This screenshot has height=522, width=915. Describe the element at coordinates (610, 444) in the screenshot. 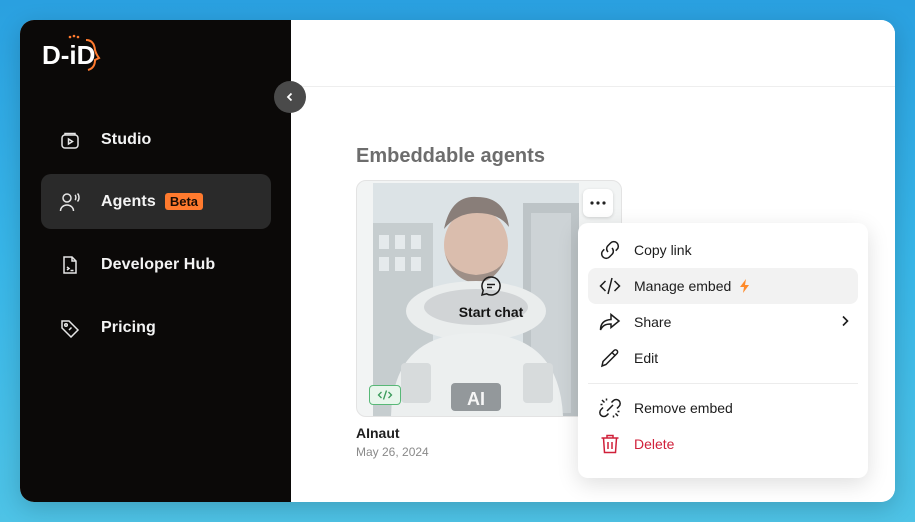

I see `trash-icon` at that location.